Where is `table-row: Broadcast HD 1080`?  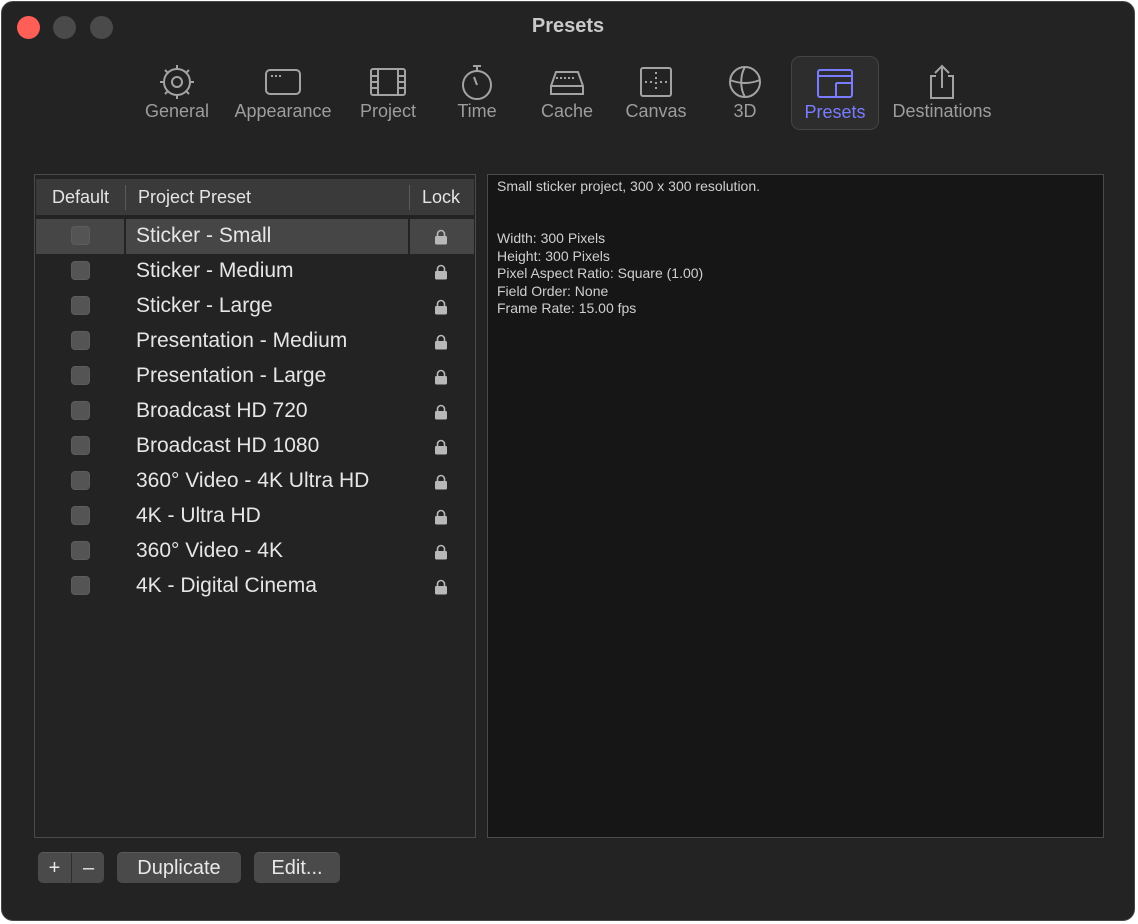 table-row: Broadcast HD 1080 is located at coordinates (255, 446).